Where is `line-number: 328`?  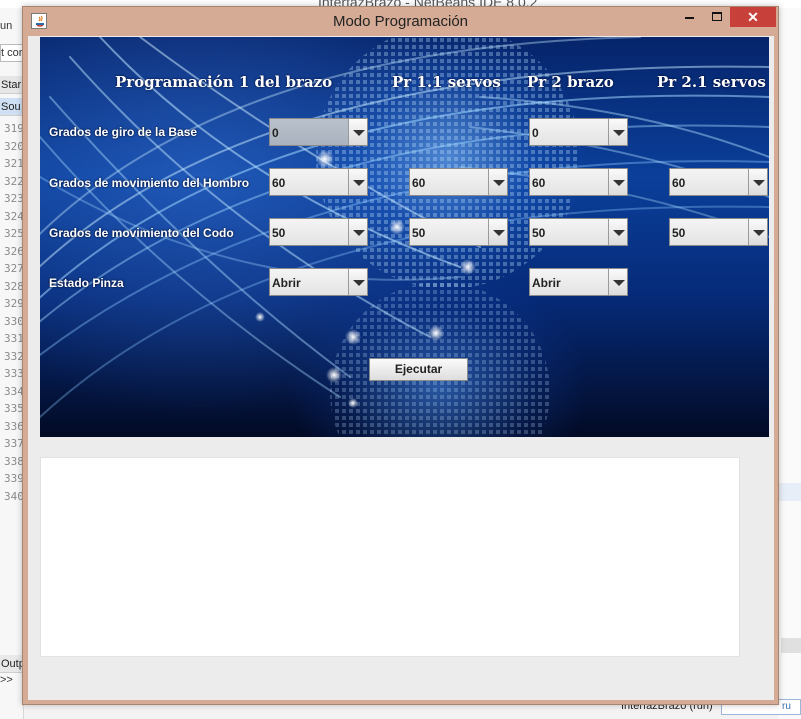
line-number: 328 is located at coordinates (14, 286).